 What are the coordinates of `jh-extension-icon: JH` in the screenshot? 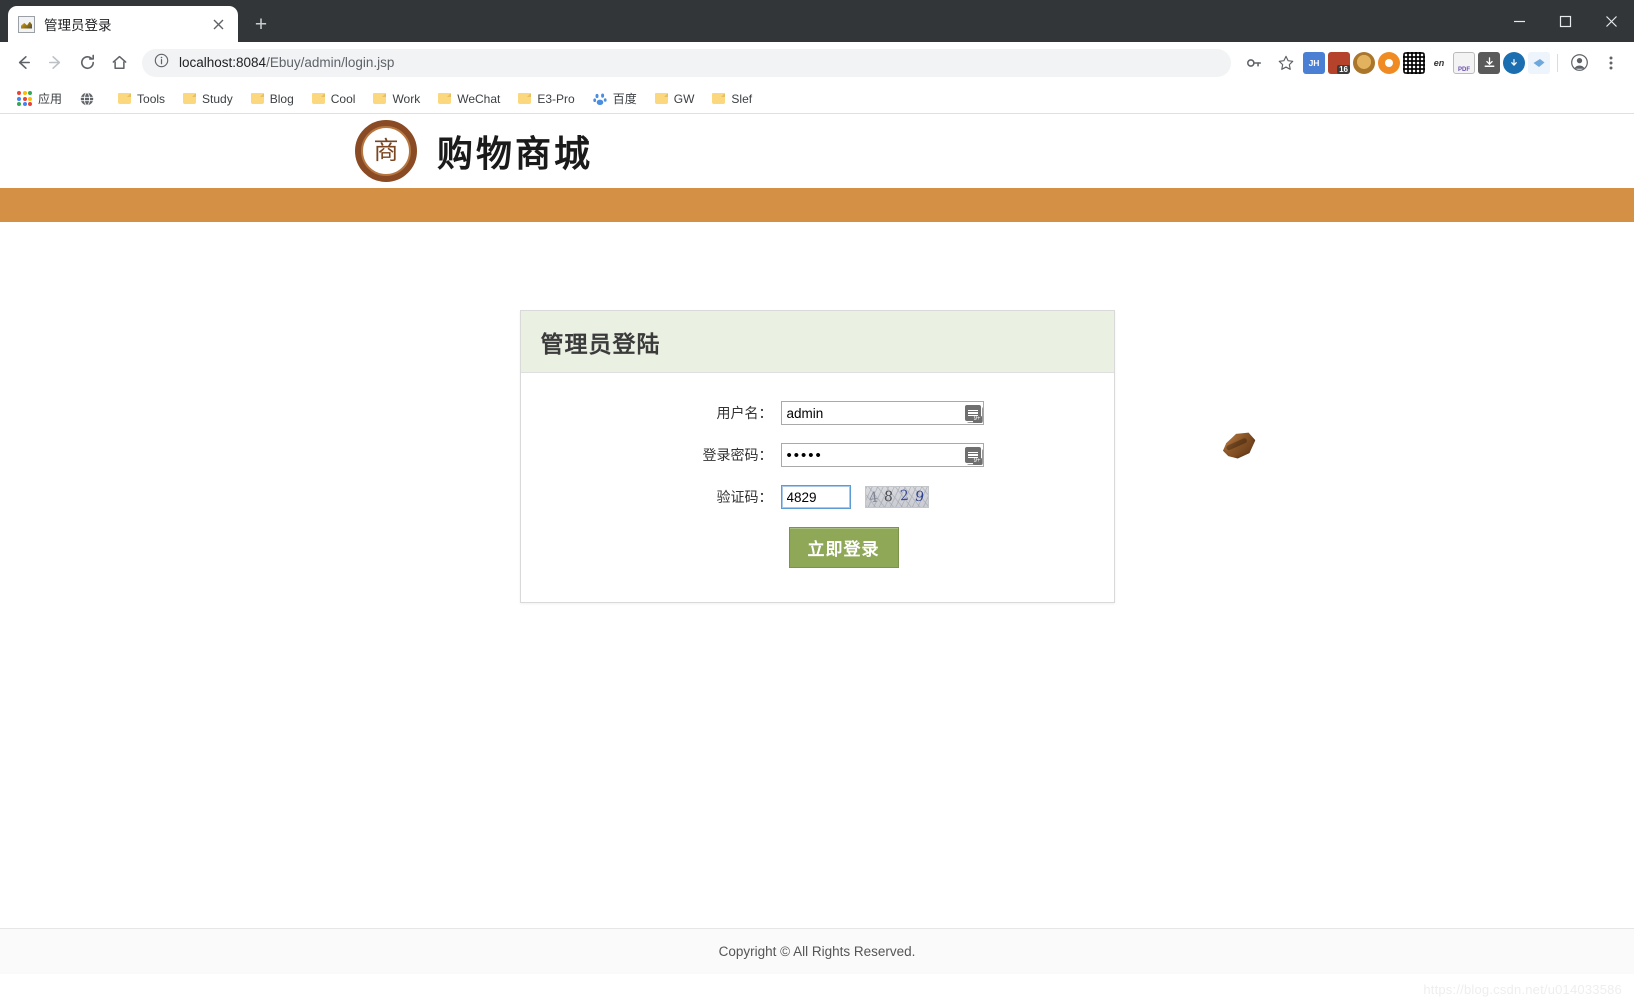 It's located at (1314, 62).